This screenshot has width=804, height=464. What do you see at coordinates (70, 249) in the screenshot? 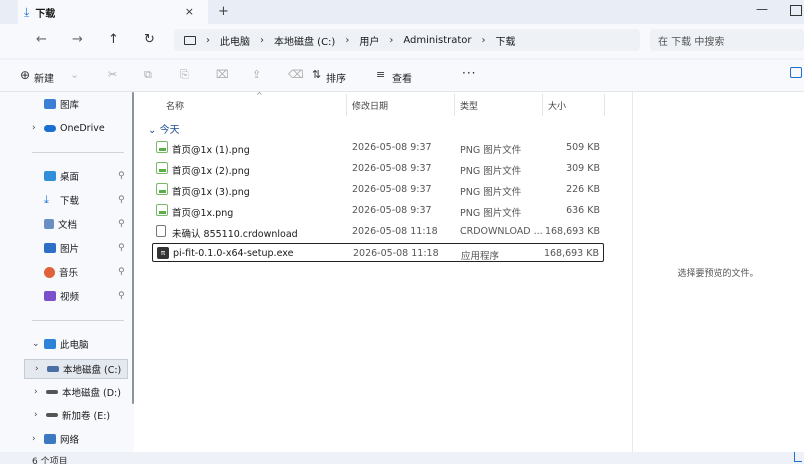
I see `sidebar-item-label: 图片` at bounding box center [70, 249].